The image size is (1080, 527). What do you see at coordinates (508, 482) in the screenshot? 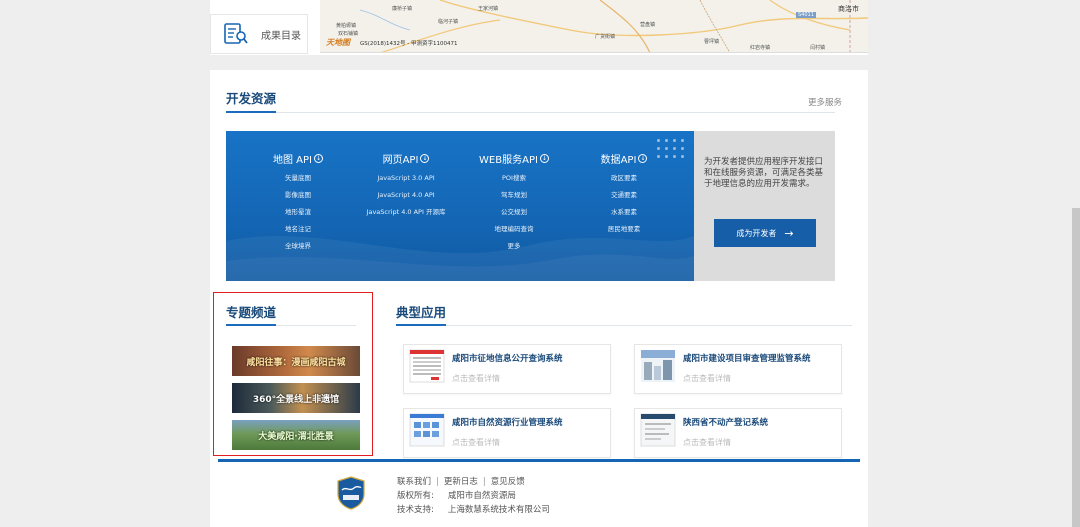
I see `footer-link-feedback: 意见反馈` at bounding box center [508, 482].